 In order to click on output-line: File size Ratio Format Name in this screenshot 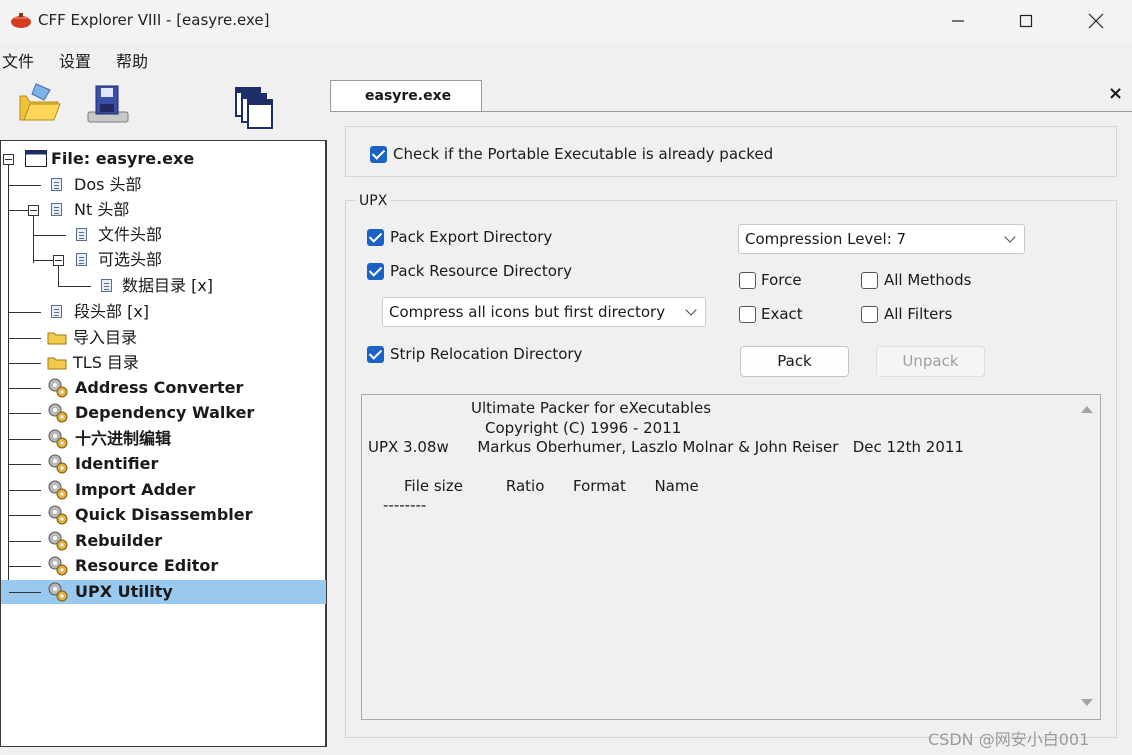, I will do `click(551, 486)`.